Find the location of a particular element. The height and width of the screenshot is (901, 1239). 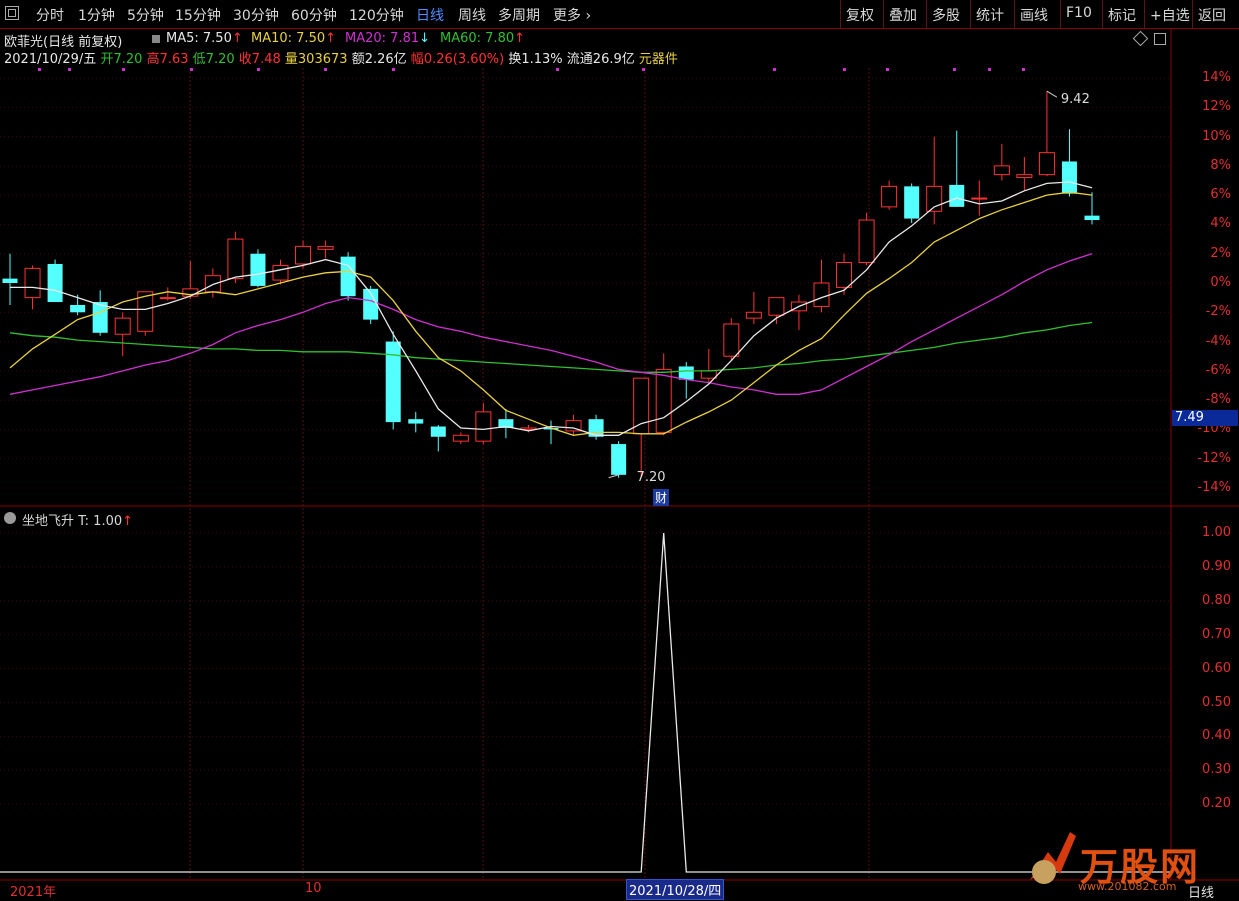

indicator-tick-label: 0.80 is located at coordinates (1216, 600).